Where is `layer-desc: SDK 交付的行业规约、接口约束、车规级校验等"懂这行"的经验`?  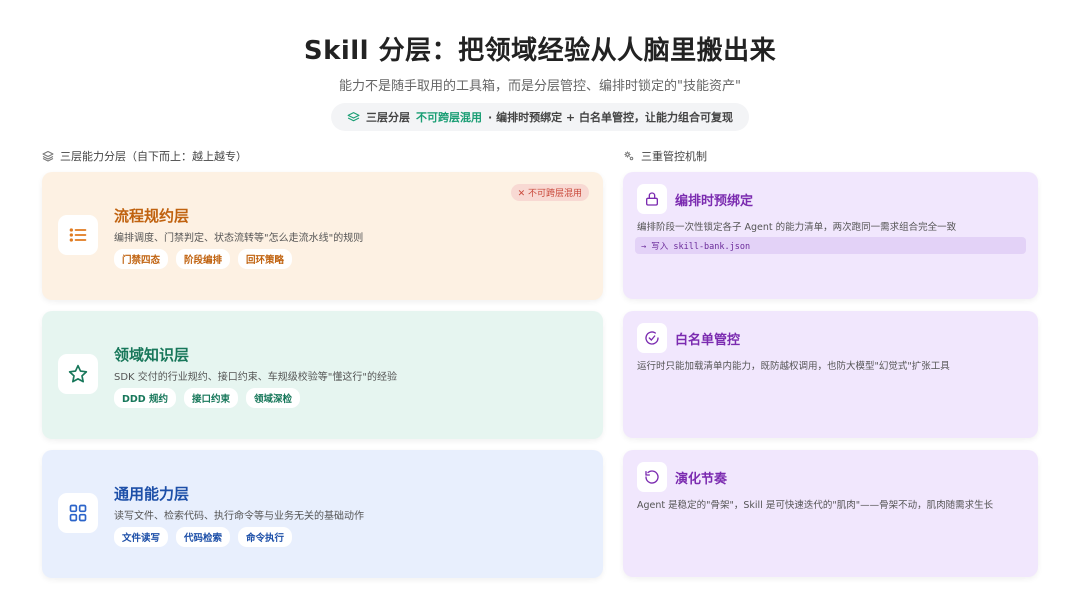
layer-desc: SDK 交付的行业规约、接口约束、车规级校验等"懂这行"的经验 is located at coordinates (255, 377).